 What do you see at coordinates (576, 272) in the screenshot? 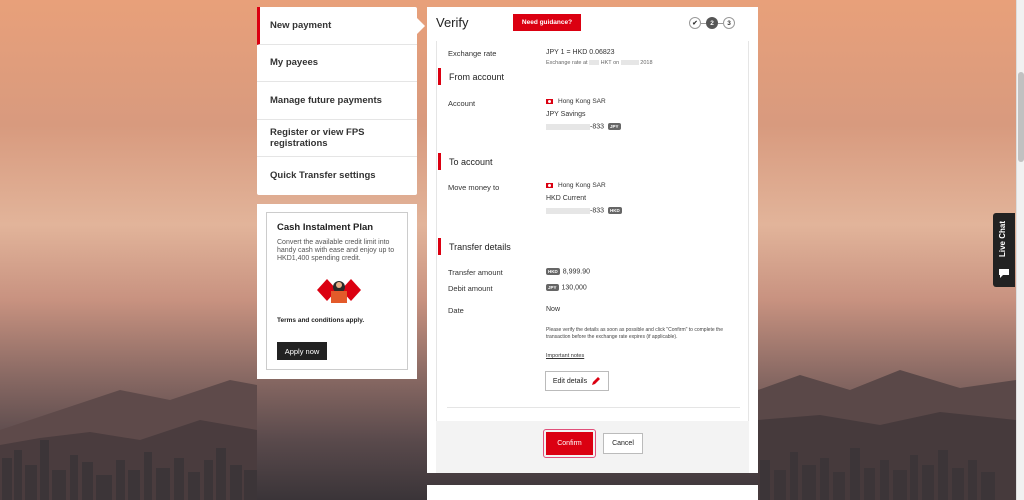
I see `transfer-amount-text: 8,999.90` at bounding box center [576, 272].